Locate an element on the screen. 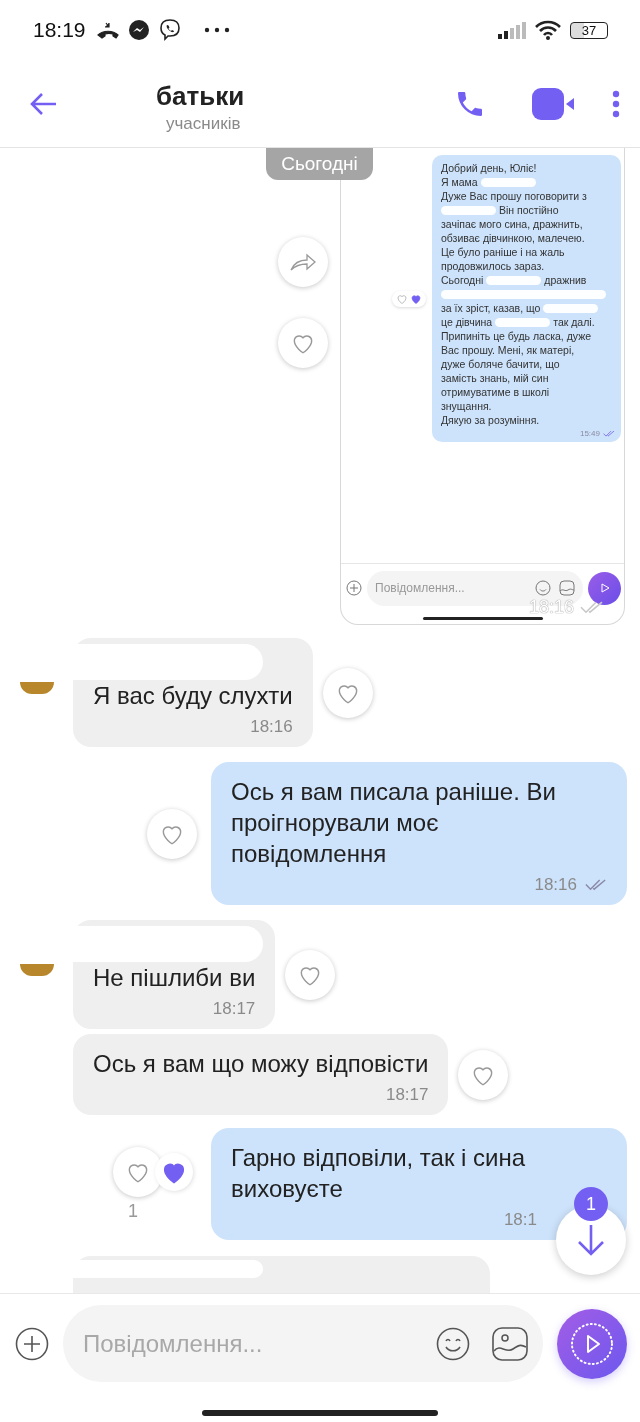  message-text: обзиває дівчинкою, малечею. is located at coordinates (513, 238).